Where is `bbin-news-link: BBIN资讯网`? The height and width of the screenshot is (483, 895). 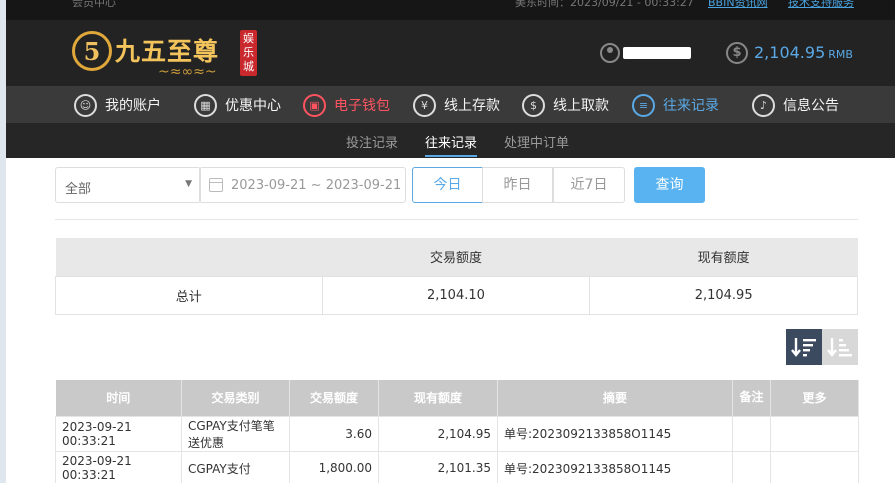
bbin-news-link: BBIN资讯网 is located at coordinates (738, 5).